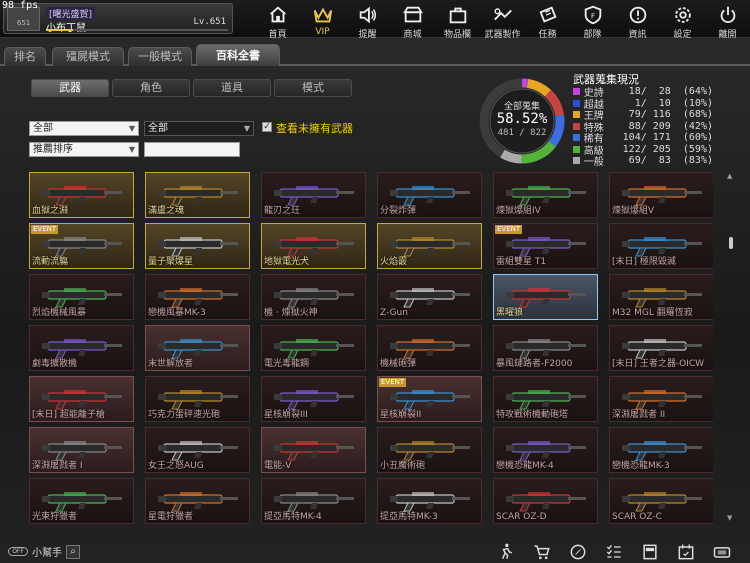  Describe the element at coordinates (151, 88) in the screenshot. I see `subtab-1: 角色` at that location.